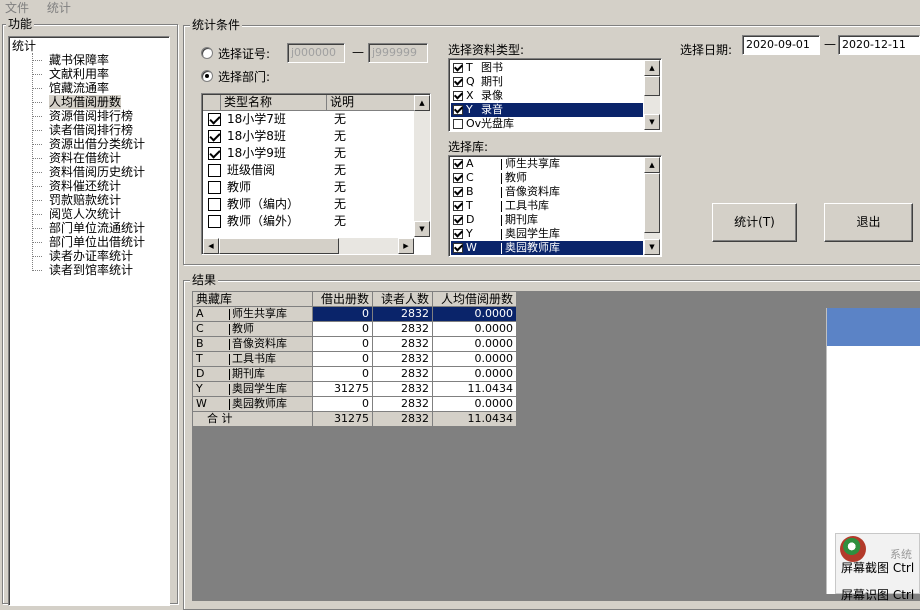 This screenshot has height=610, width=920. I want to click on tree-item: 藏书保障率, so click(79, 60).